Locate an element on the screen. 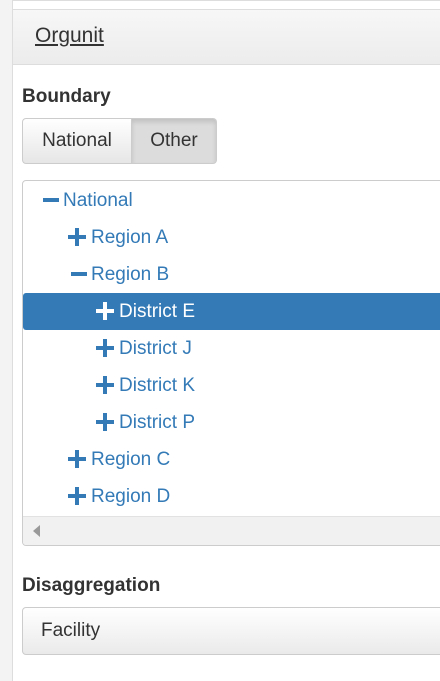  tree-node-district-j: District J is located at coordinates (231, 348).